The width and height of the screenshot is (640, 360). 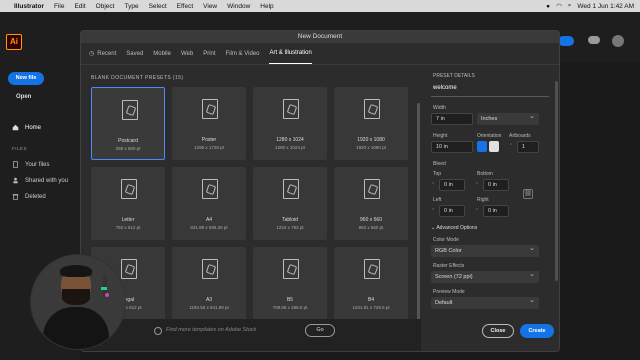 What do you see at coordinates (290, 123) in the screenshot?
I see `preset-card-1280x1024: 1280 x 1024 1280 x 1024 pt` at bounding box center [290, 123].